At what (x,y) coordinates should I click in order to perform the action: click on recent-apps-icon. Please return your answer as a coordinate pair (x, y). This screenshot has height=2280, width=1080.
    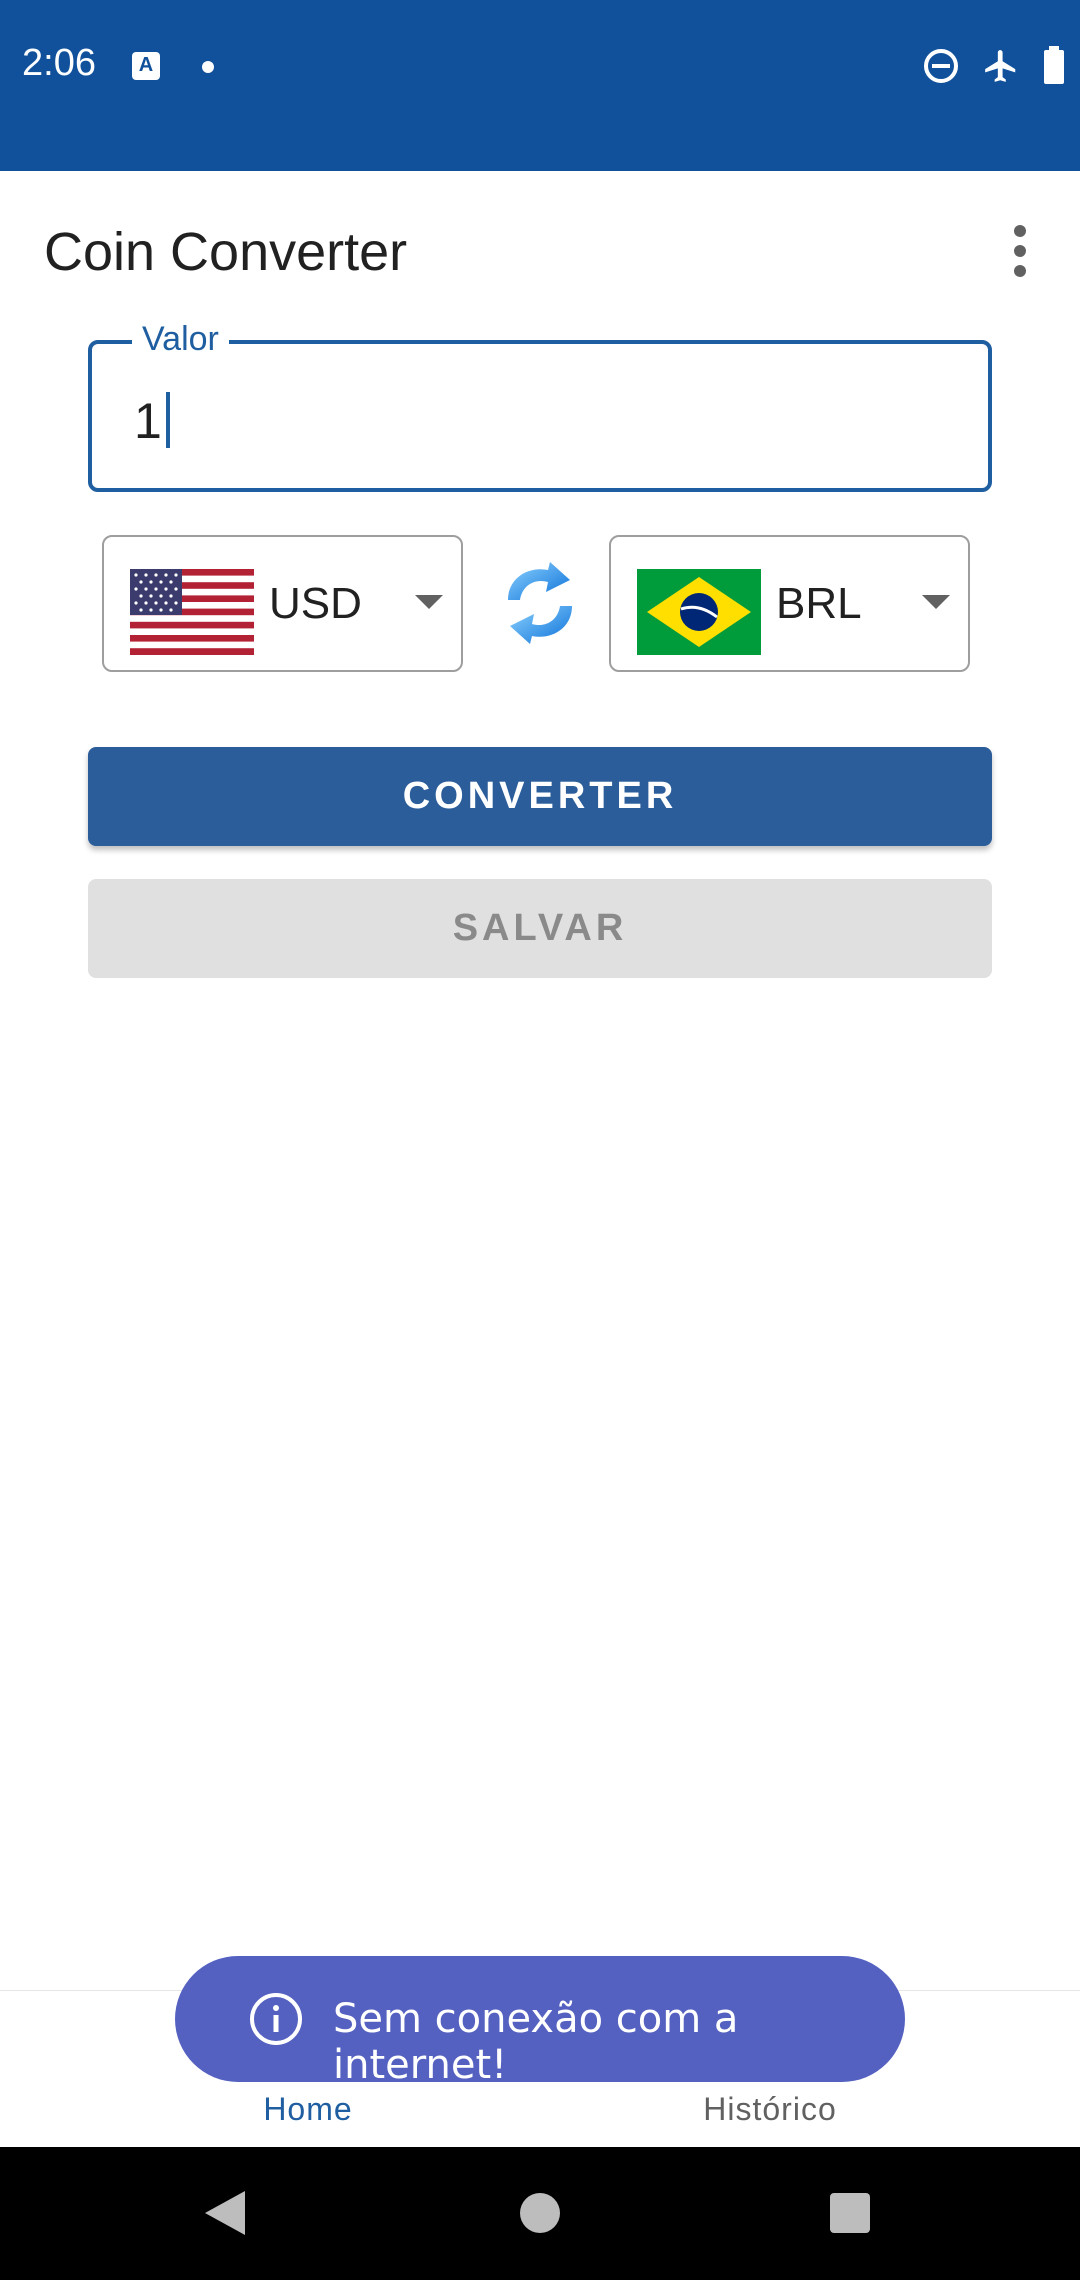
    Looking at the image, I should click on (850, 2213).